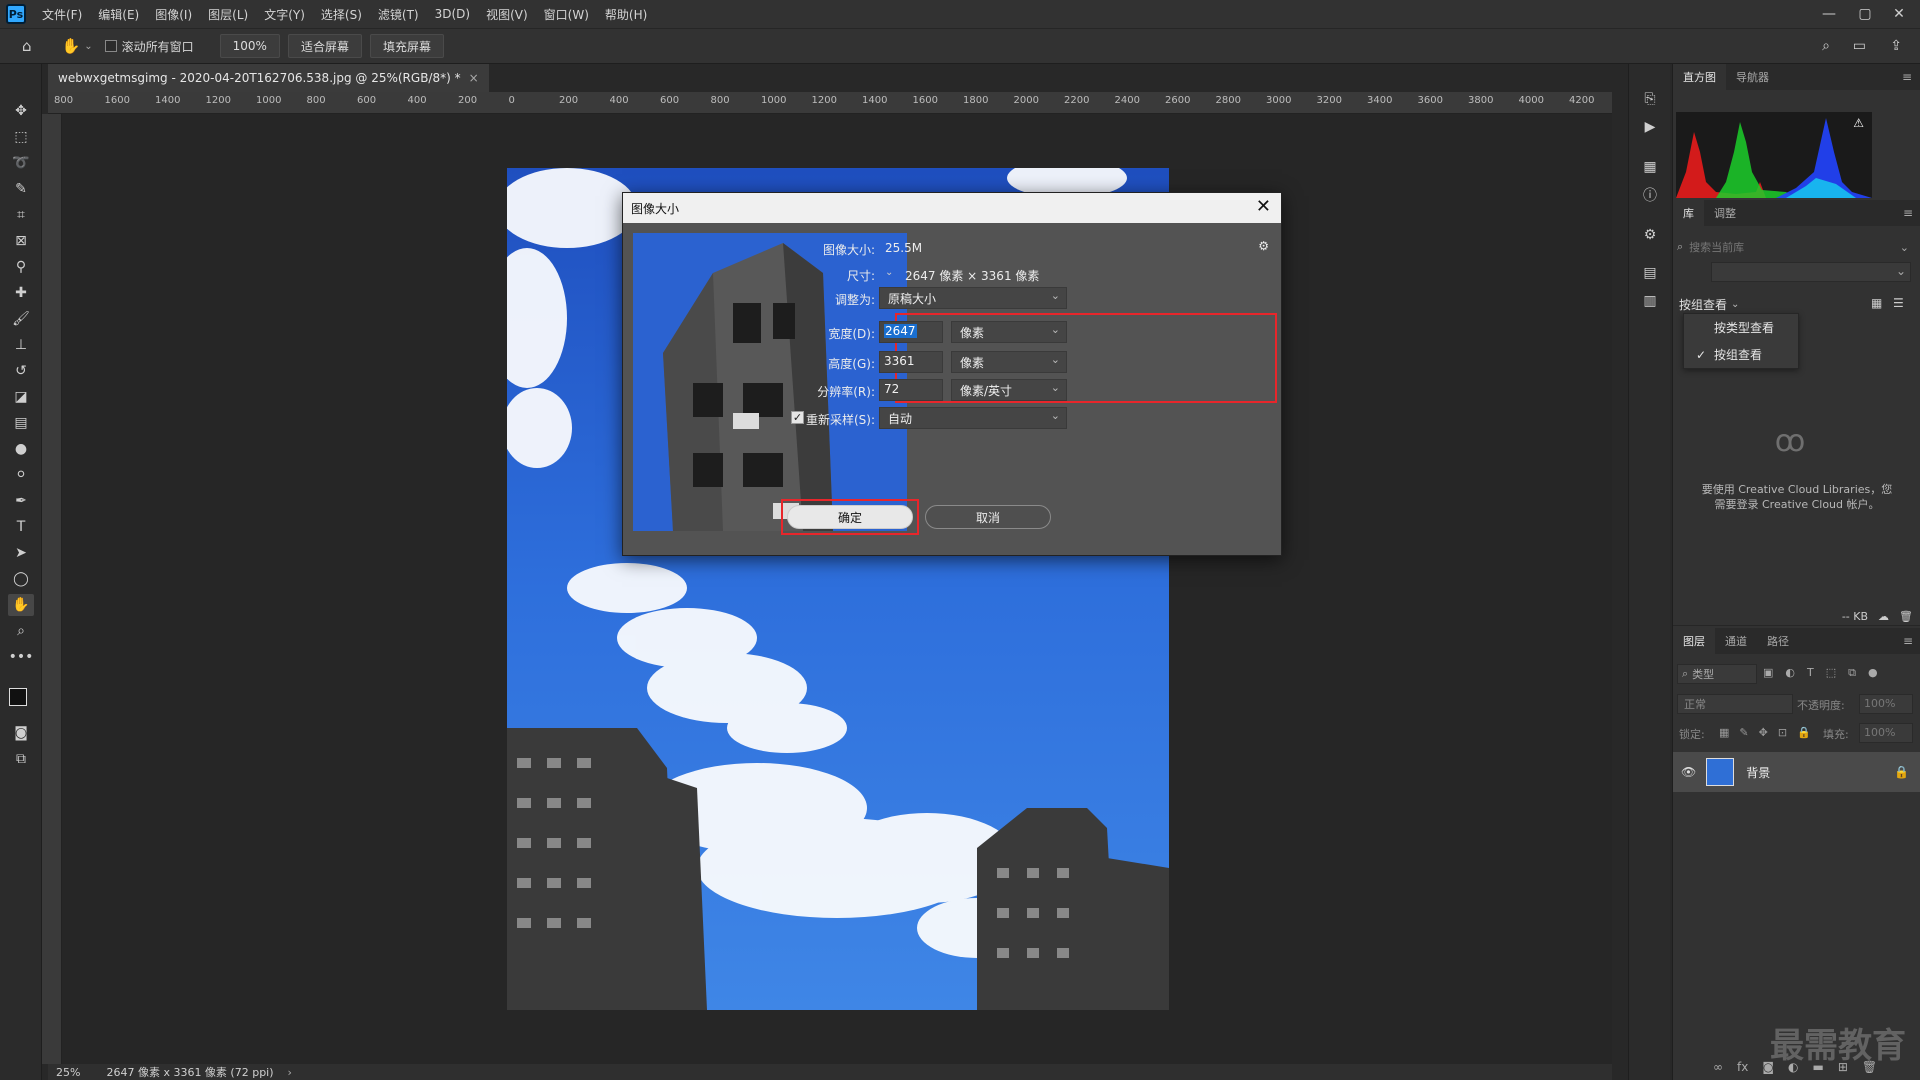 The height and width of the screenshot is (1080, 1920). Describe the element at coordinates (1763, 732) in the screenshot. I see `lock-position-icon: ✥` at that location.